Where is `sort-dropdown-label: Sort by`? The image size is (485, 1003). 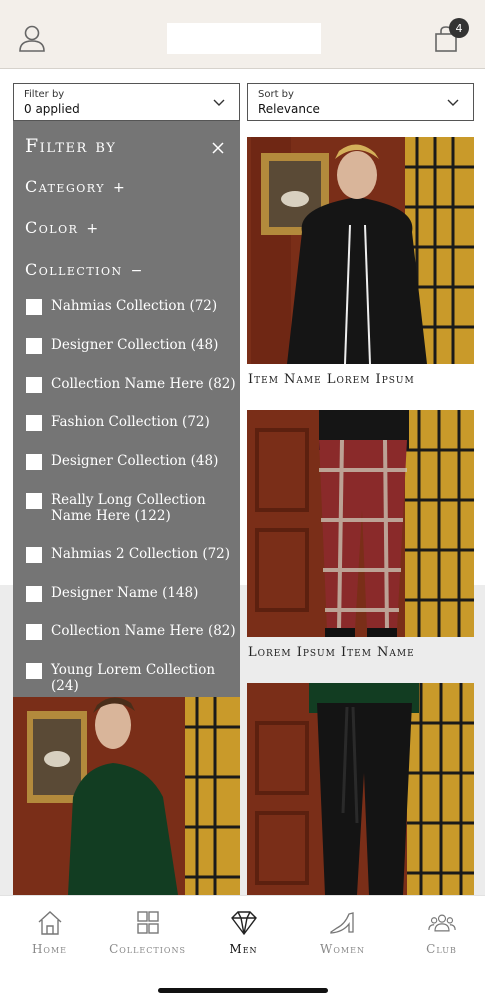
sort-dropdown-label: Sort by is located at coordinates (276, 94).